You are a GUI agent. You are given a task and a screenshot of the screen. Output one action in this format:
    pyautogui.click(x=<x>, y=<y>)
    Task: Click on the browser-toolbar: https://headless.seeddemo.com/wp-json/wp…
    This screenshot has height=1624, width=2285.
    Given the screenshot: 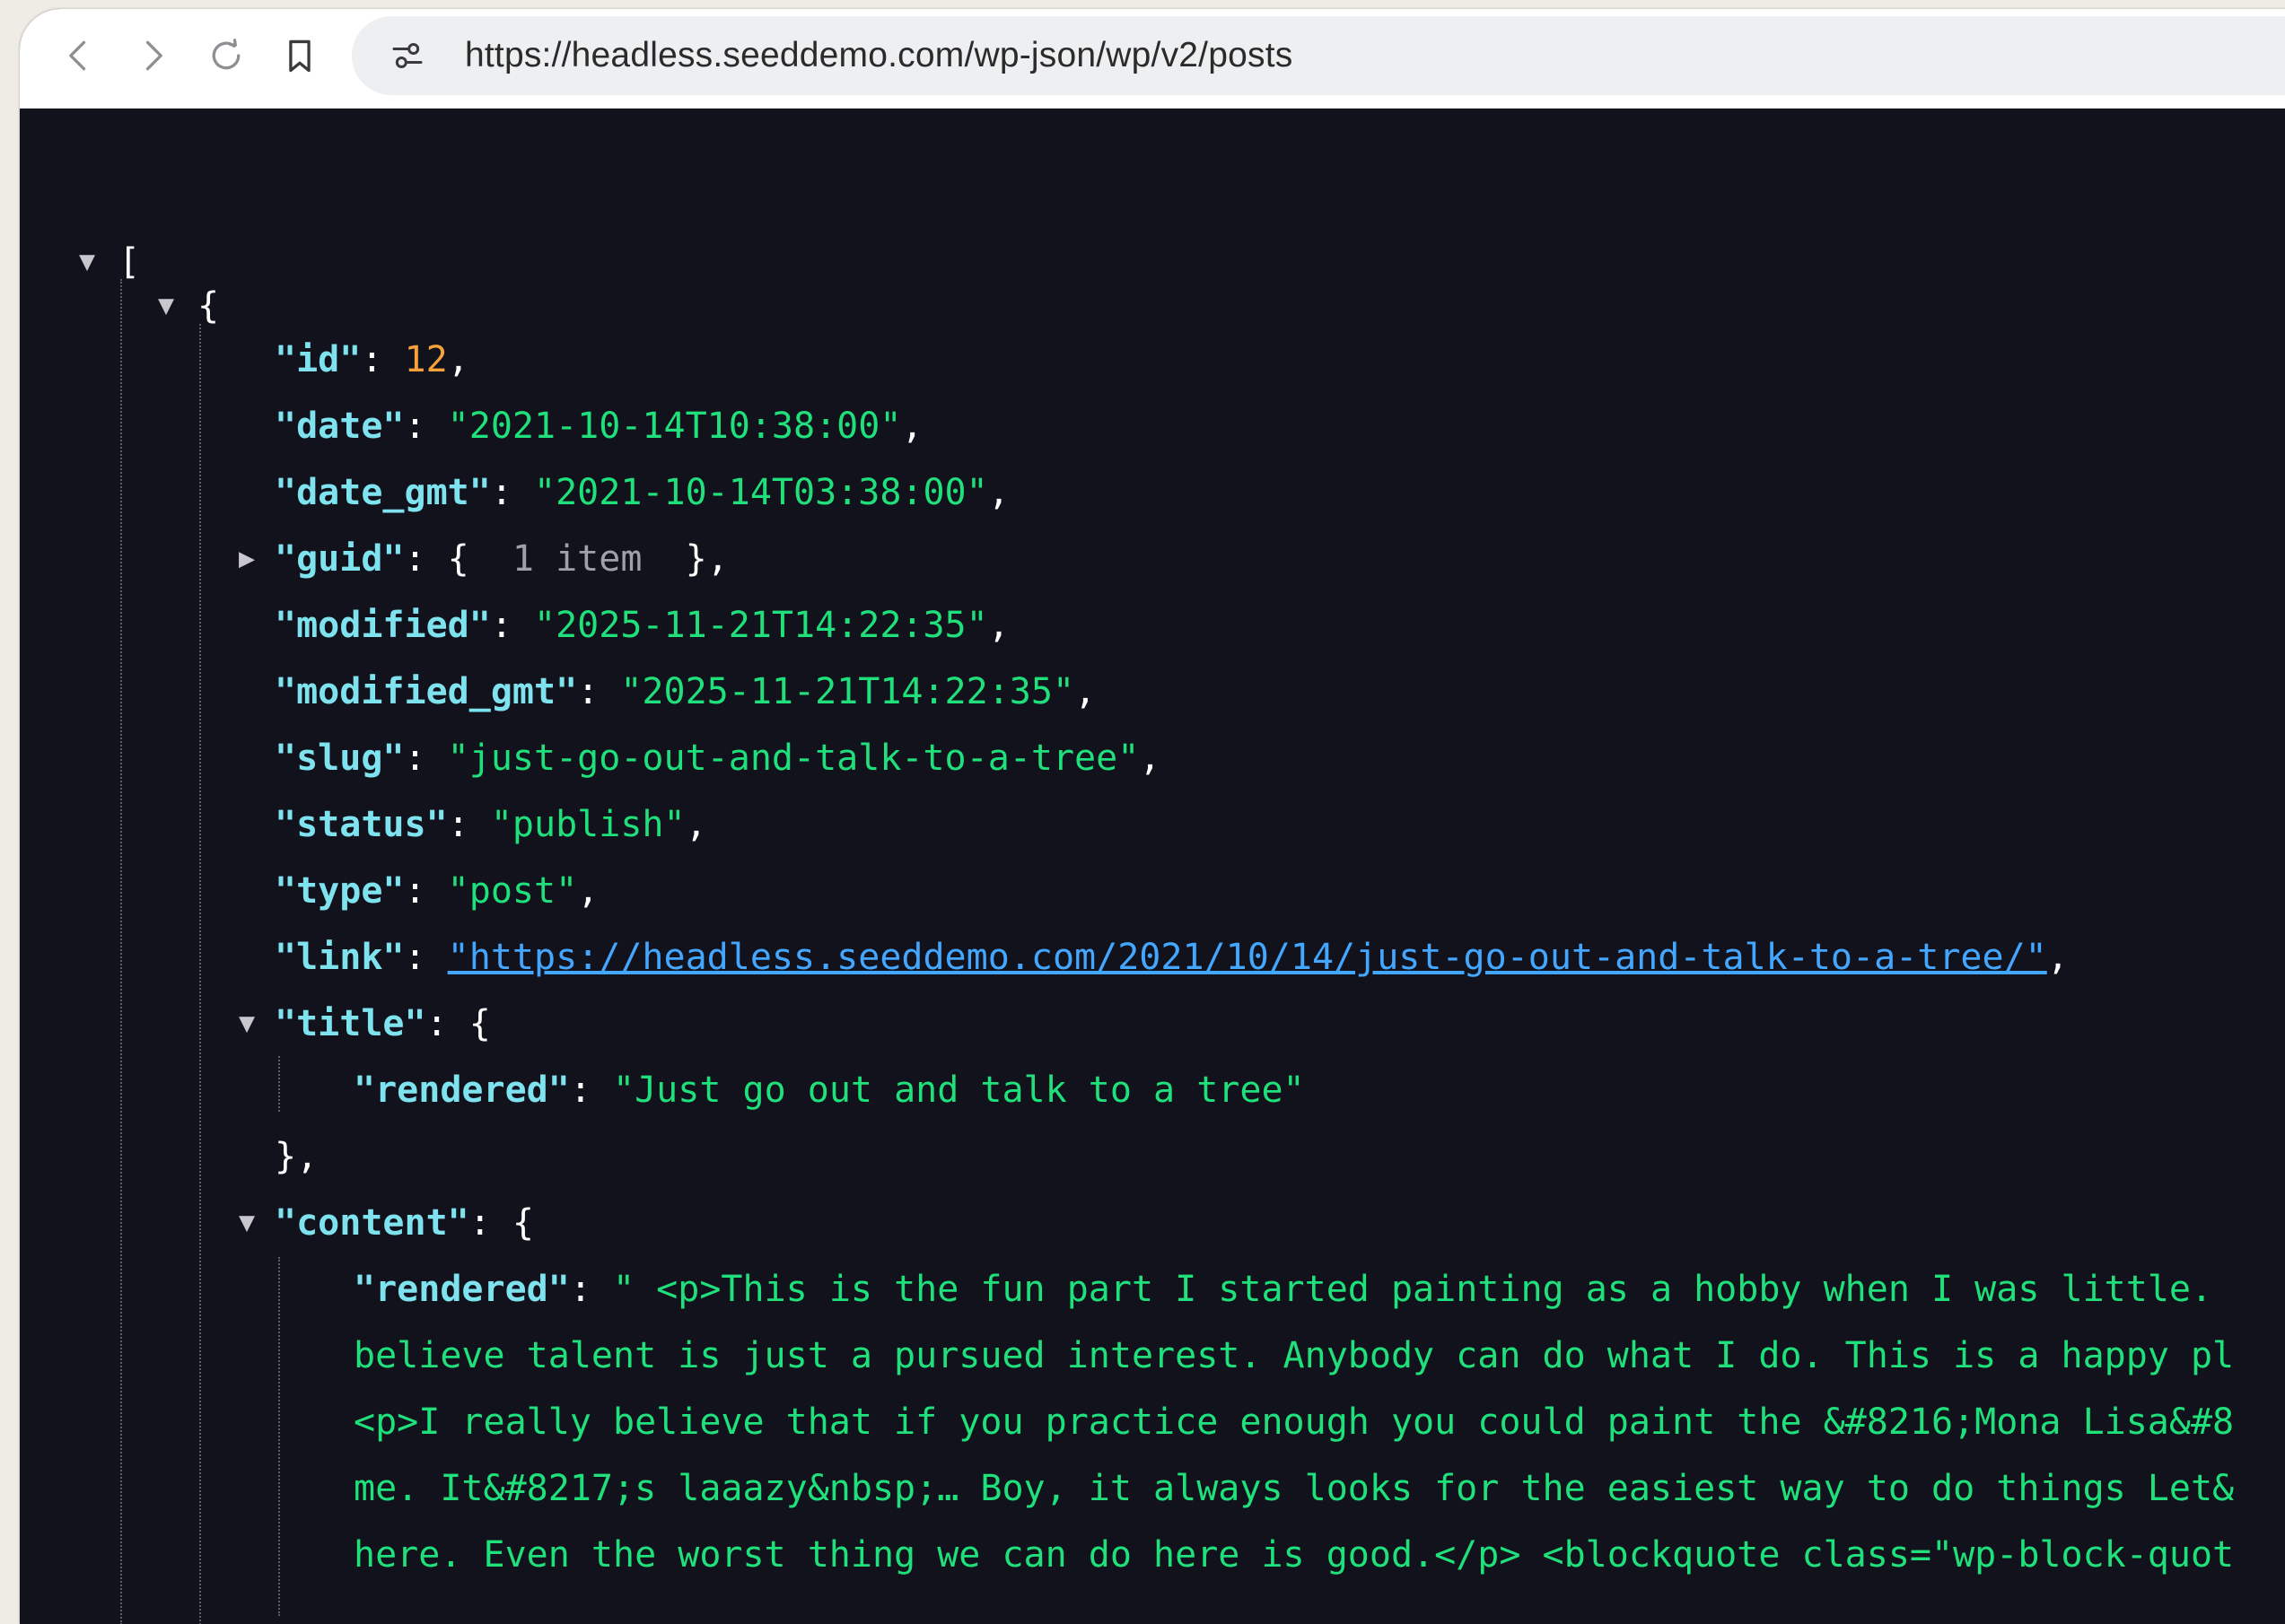 What is the action you would take?
    pyautogui.click(x=1152, y=59)
    